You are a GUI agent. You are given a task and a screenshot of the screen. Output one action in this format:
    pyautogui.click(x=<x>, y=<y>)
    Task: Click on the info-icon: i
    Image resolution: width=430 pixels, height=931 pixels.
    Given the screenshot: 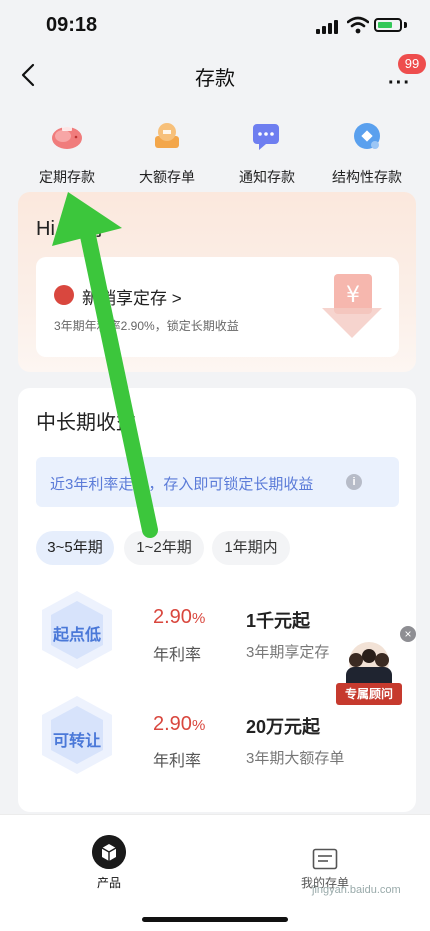 What is the action you would take?
    pyautogui.click(x=354, y=482)
    